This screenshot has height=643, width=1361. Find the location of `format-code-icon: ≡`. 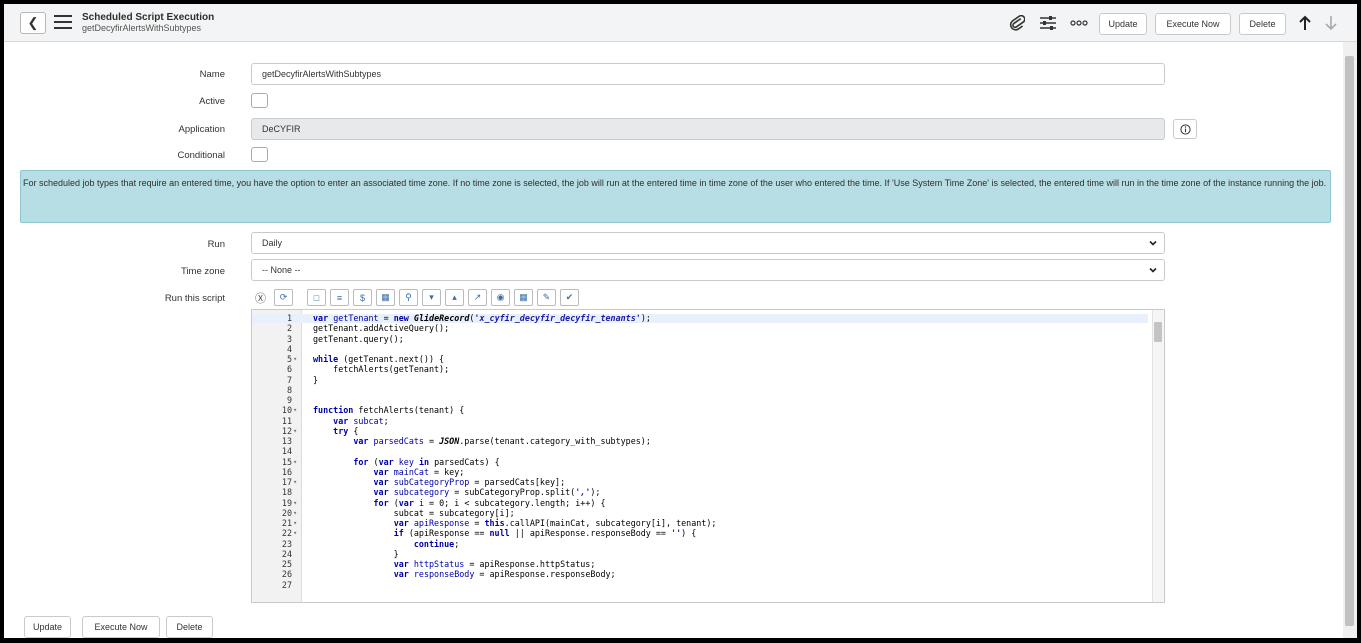

format-code-icon: ≡ is located at coordinates (339, 297).